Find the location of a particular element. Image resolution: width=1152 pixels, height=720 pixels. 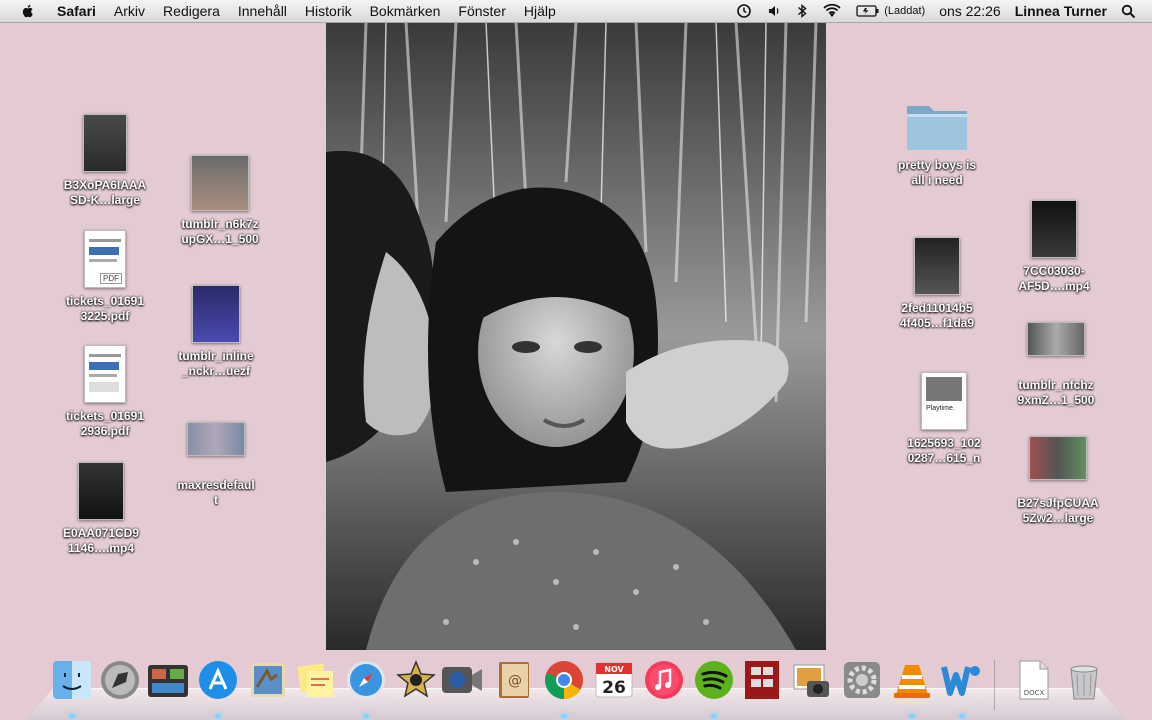

app-store-icon is located at coordinates (218, 680).